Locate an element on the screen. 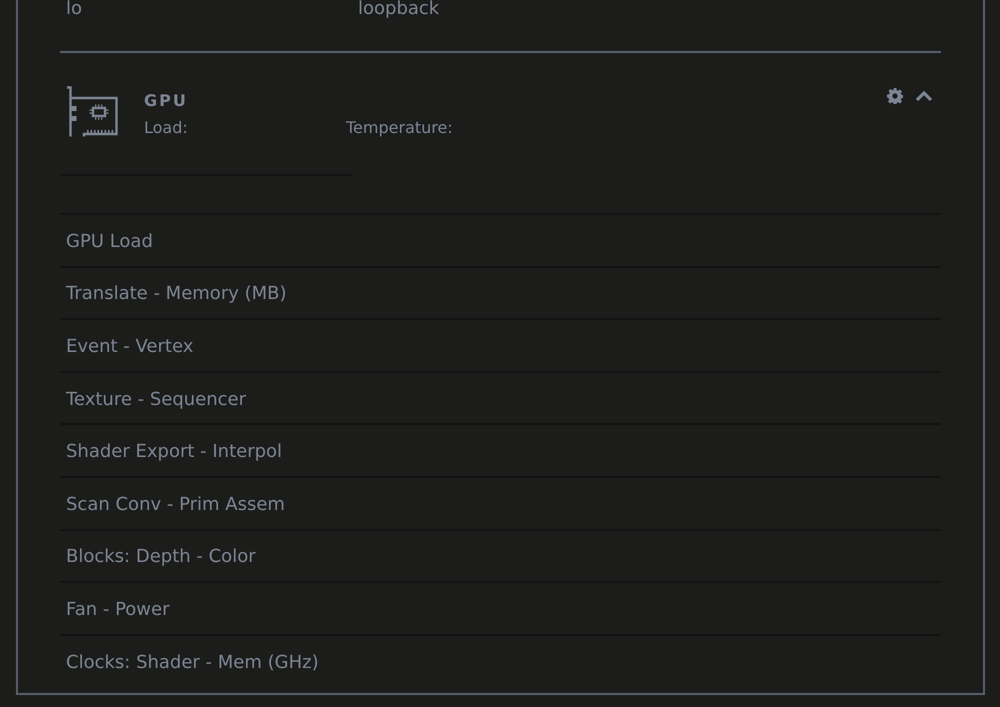 The image size is (1000, 707). graphics-card-icon is located at coordinates (92, 112).